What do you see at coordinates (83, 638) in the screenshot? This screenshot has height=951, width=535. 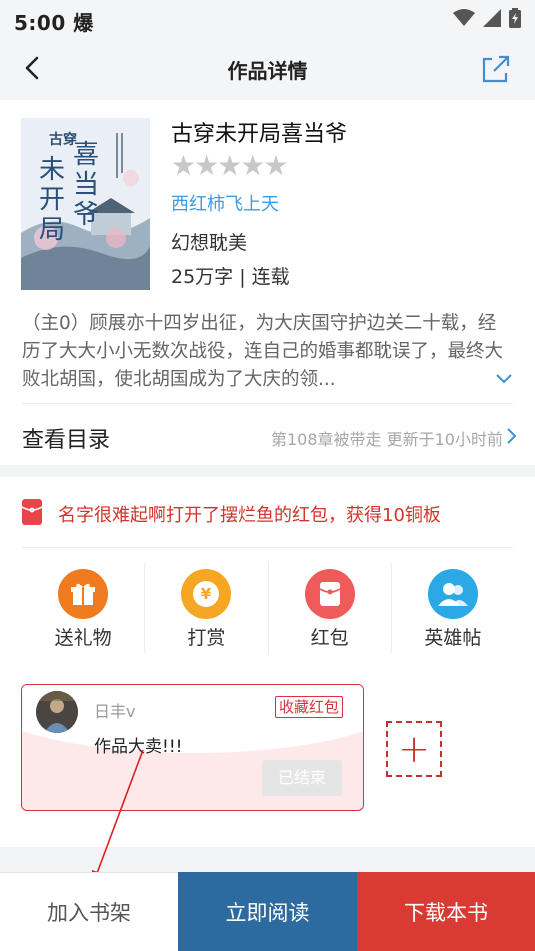 I see `action-label: 送礼物` at bounding box center [83, 638].